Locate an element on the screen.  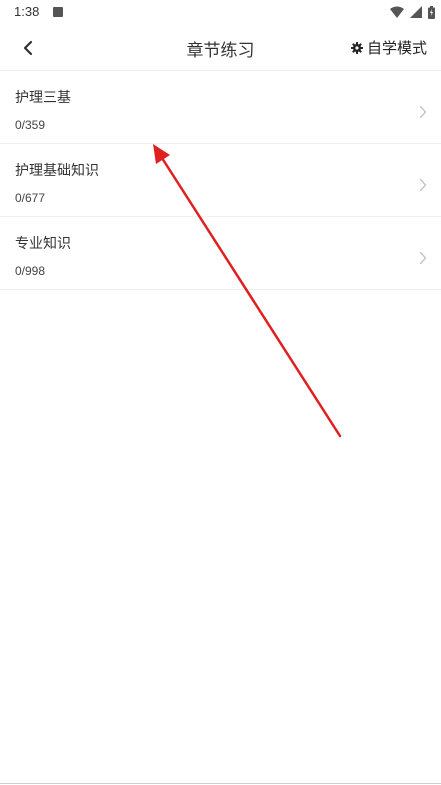
wifi-icon is located at coordinates (397, 12).